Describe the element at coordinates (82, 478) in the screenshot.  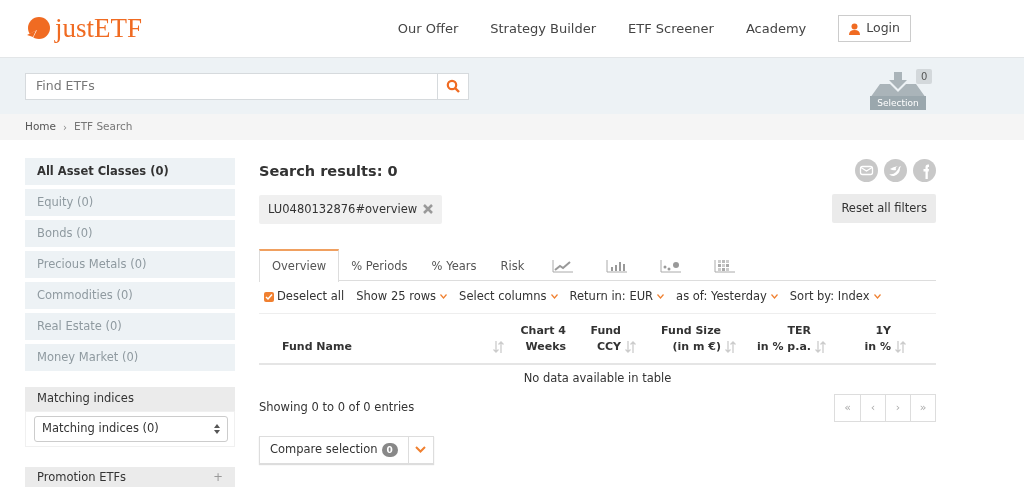
I see `panel-title: Promotion ETFs` at that location.